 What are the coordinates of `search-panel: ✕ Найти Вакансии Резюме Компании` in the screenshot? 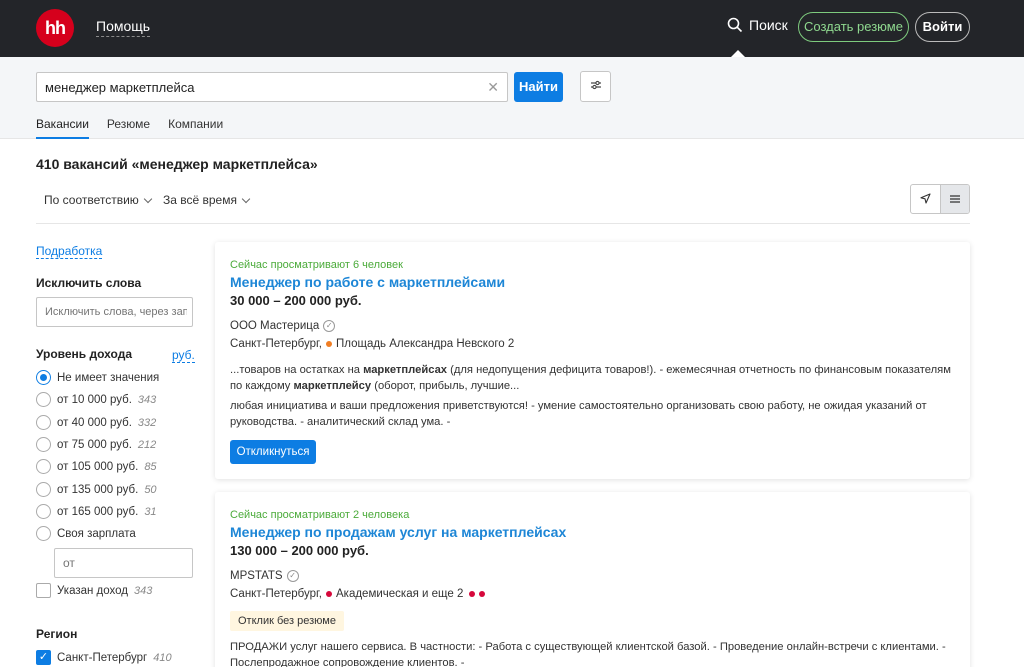 It's located at (512, 98).